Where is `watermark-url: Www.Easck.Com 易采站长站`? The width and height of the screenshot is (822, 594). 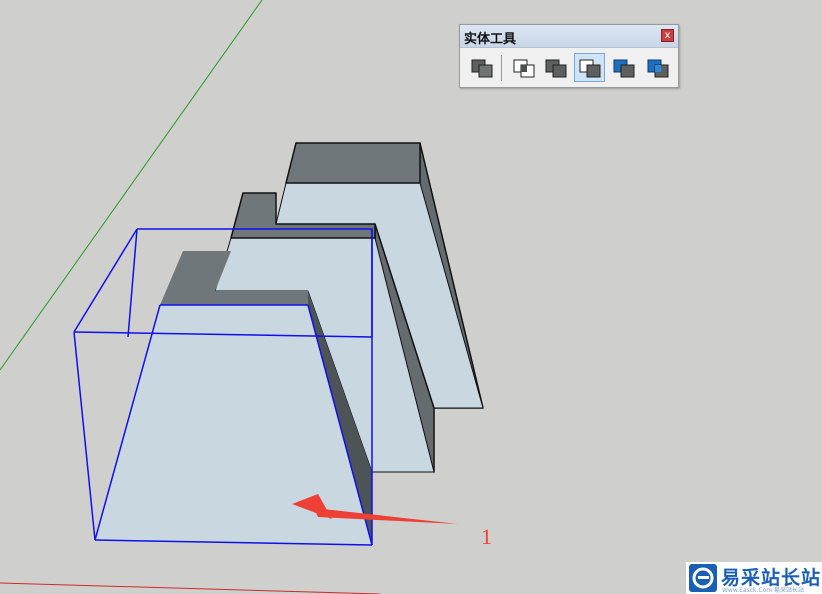 watermark-url: Www.Easck.Com 易采站长站 is located at coordinates (763, 590).